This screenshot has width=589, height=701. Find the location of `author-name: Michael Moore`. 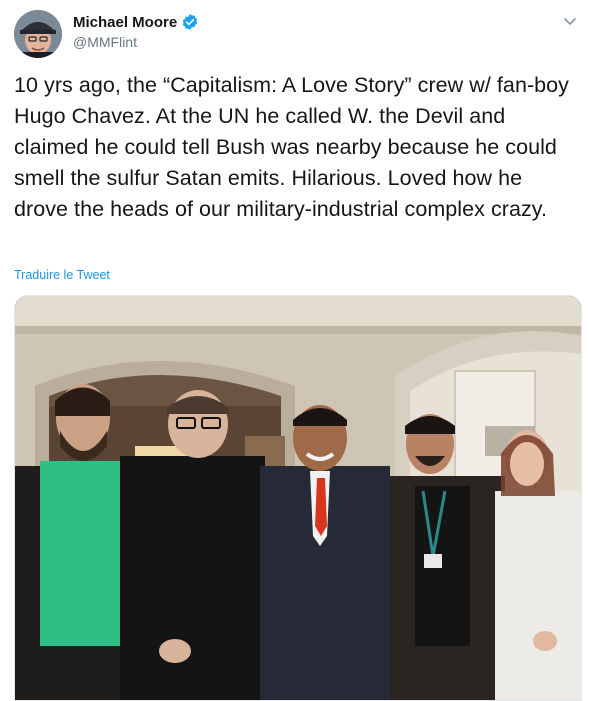

author-name: Michael Moore is located at coordinates (136, 22).